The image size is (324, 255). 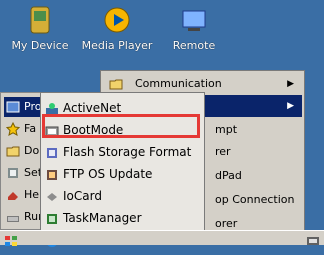 I want to click on run-icon, so click(x=13, y=217).